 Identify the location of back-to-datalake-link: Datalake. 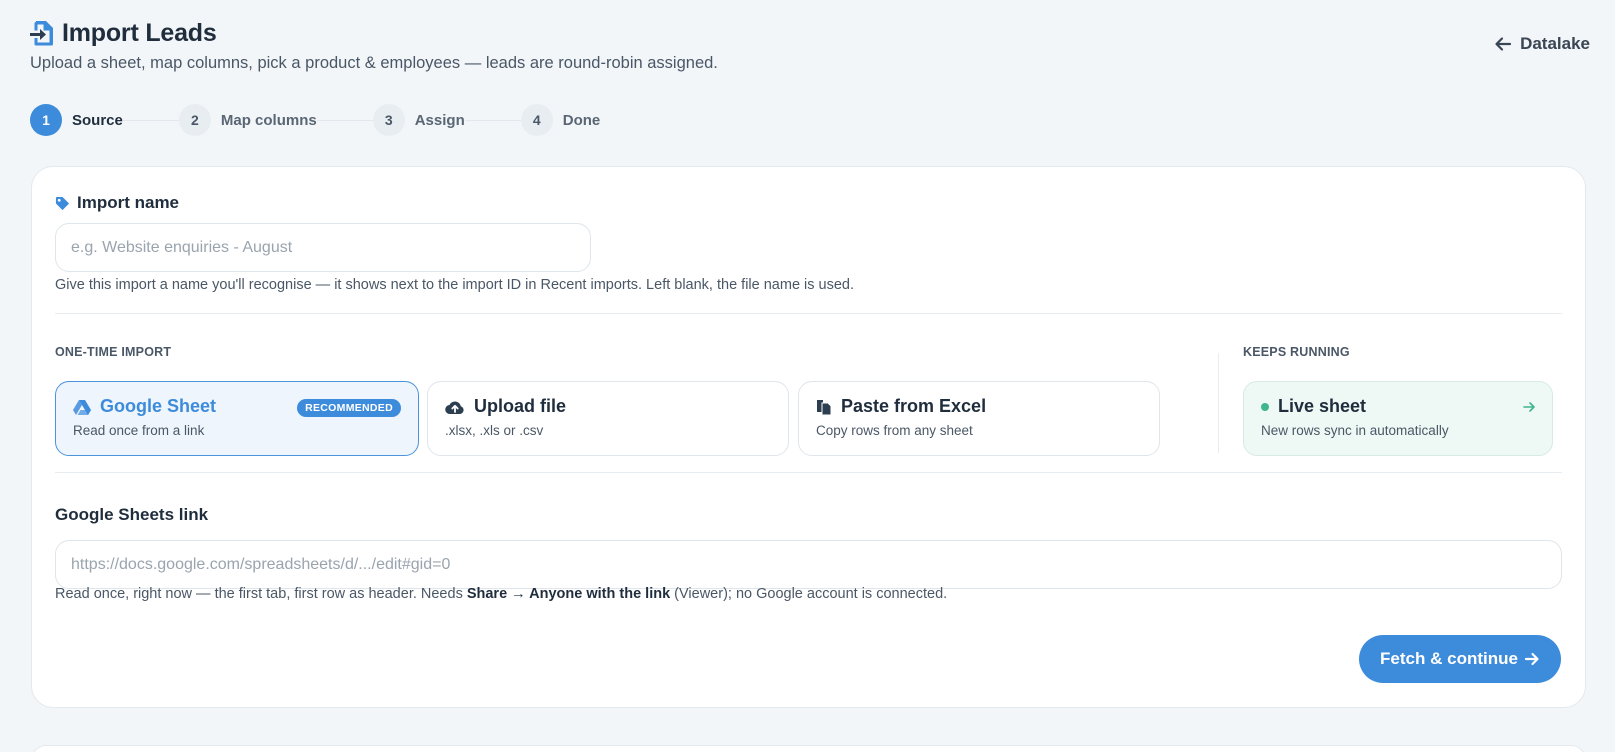
(1542, 44).